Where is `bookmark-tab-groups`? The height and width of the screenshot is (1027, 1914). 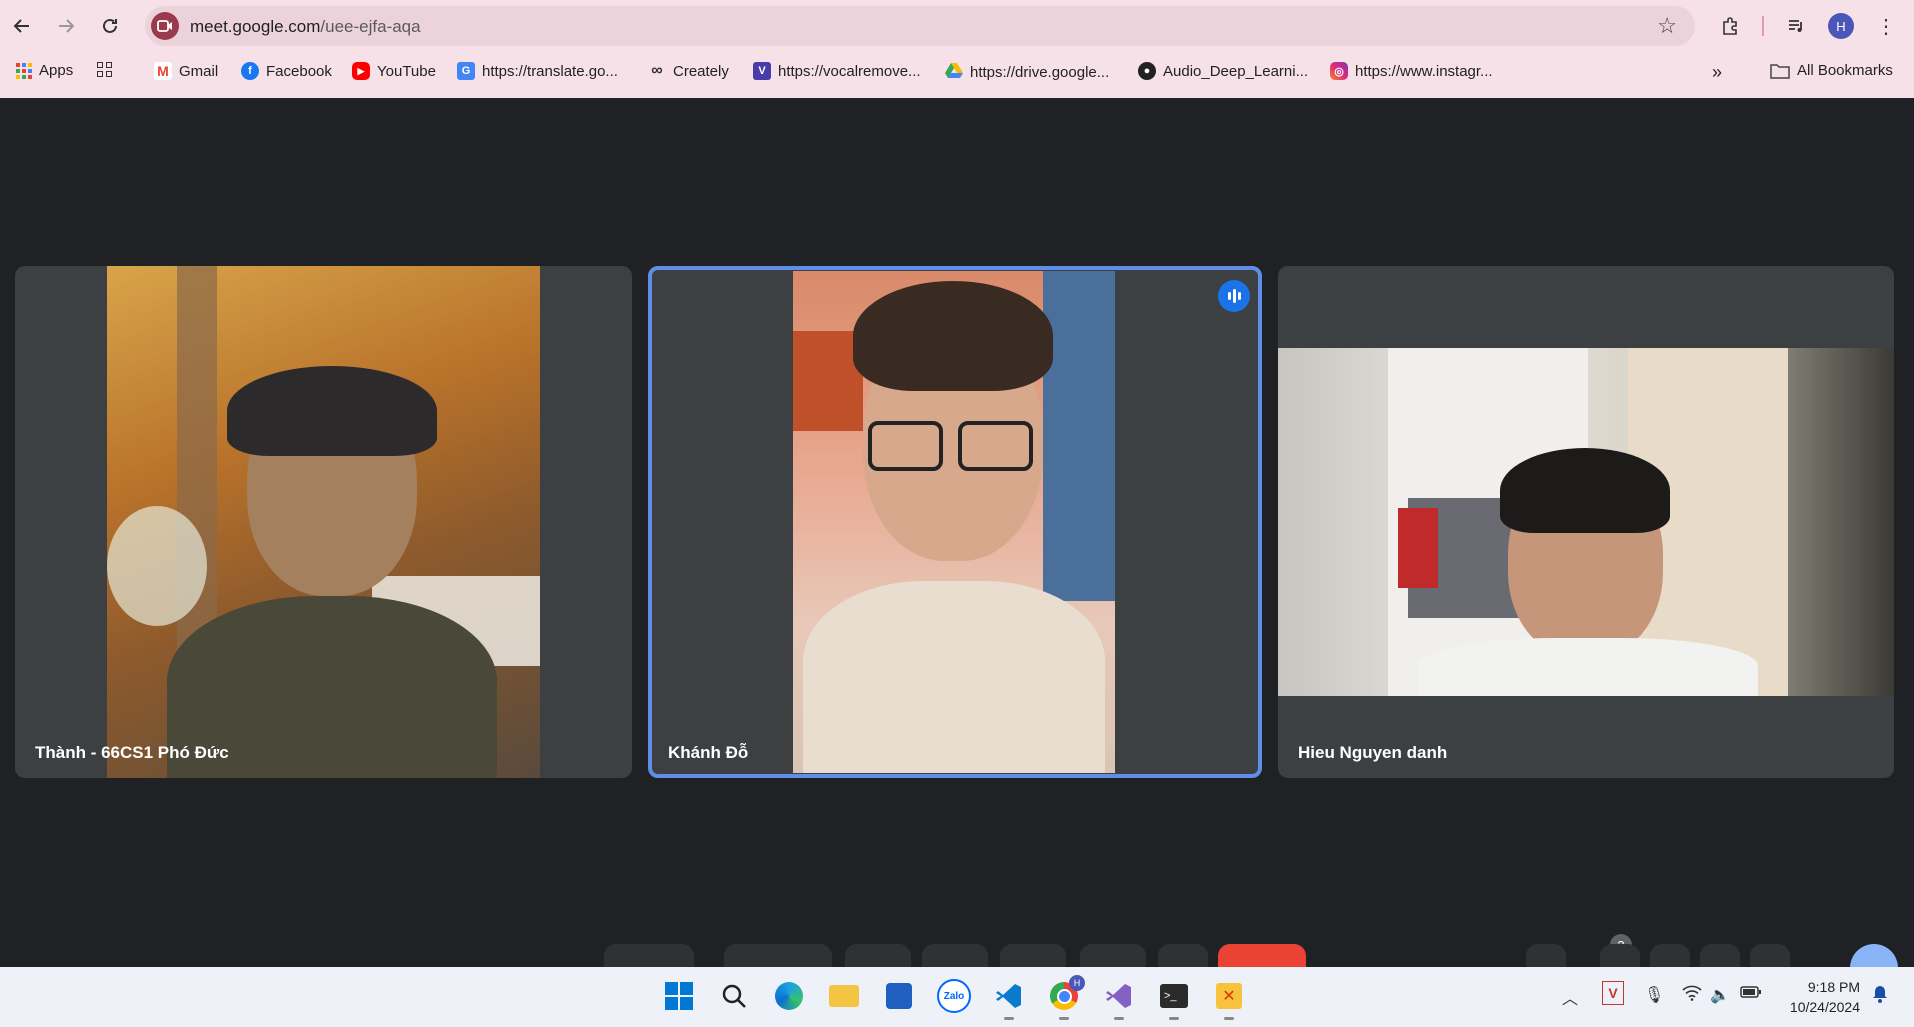
bookmark-tab-groups is located at coordinates (104, 69).